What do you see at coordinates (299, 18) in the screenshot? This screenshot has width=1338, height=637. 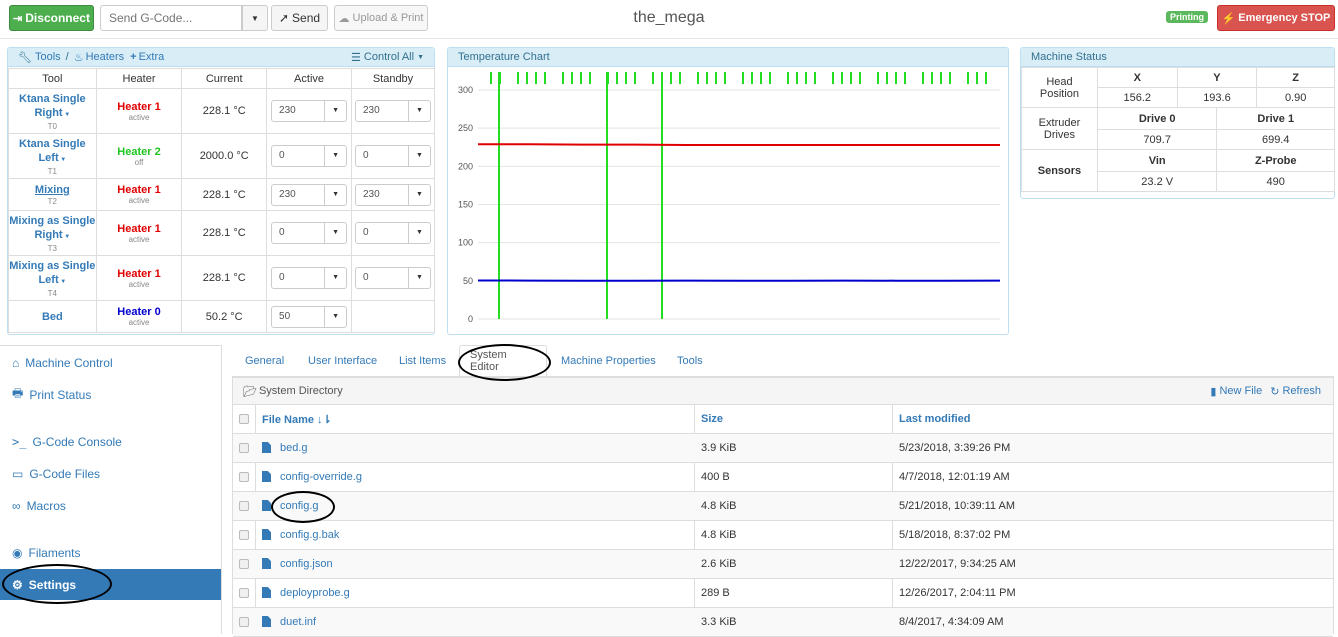 I see `send-button: ➚ Send` at bounding box center [299, 18].